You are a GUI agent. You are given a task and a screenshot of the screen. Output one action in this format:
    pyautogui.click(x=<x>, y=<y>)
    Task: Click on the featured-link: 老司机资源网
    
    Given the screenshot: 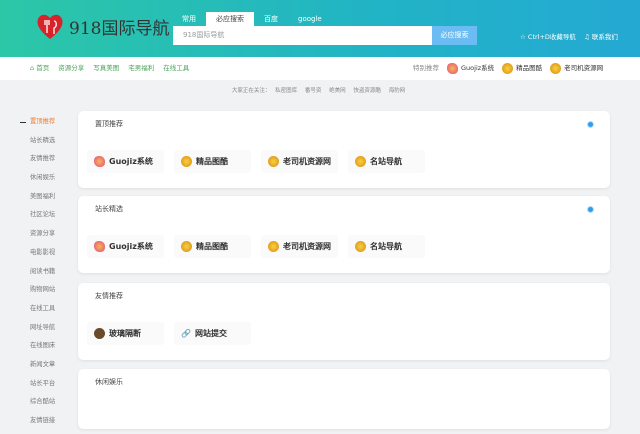 What is the action you would take?
    pyautogui.click(x=576, y=68)
    